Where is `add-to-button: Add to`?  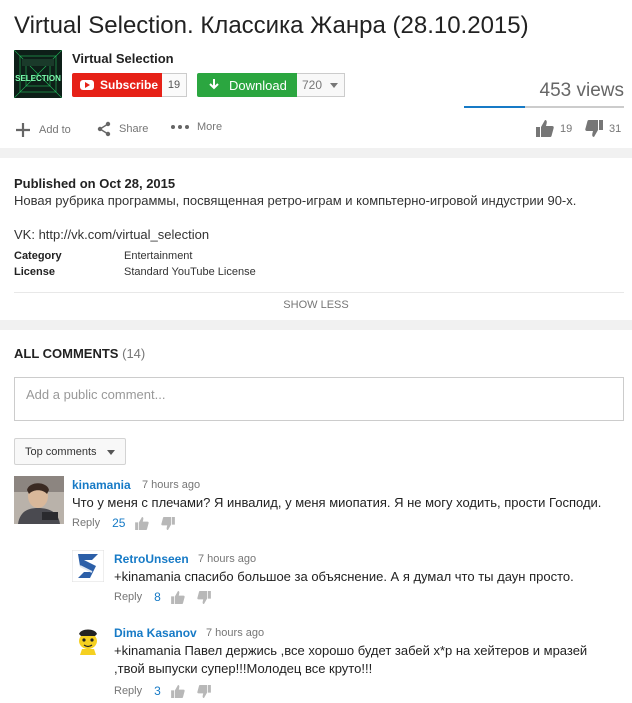
add-to-button: Add to is located at coordinates (42, 130).